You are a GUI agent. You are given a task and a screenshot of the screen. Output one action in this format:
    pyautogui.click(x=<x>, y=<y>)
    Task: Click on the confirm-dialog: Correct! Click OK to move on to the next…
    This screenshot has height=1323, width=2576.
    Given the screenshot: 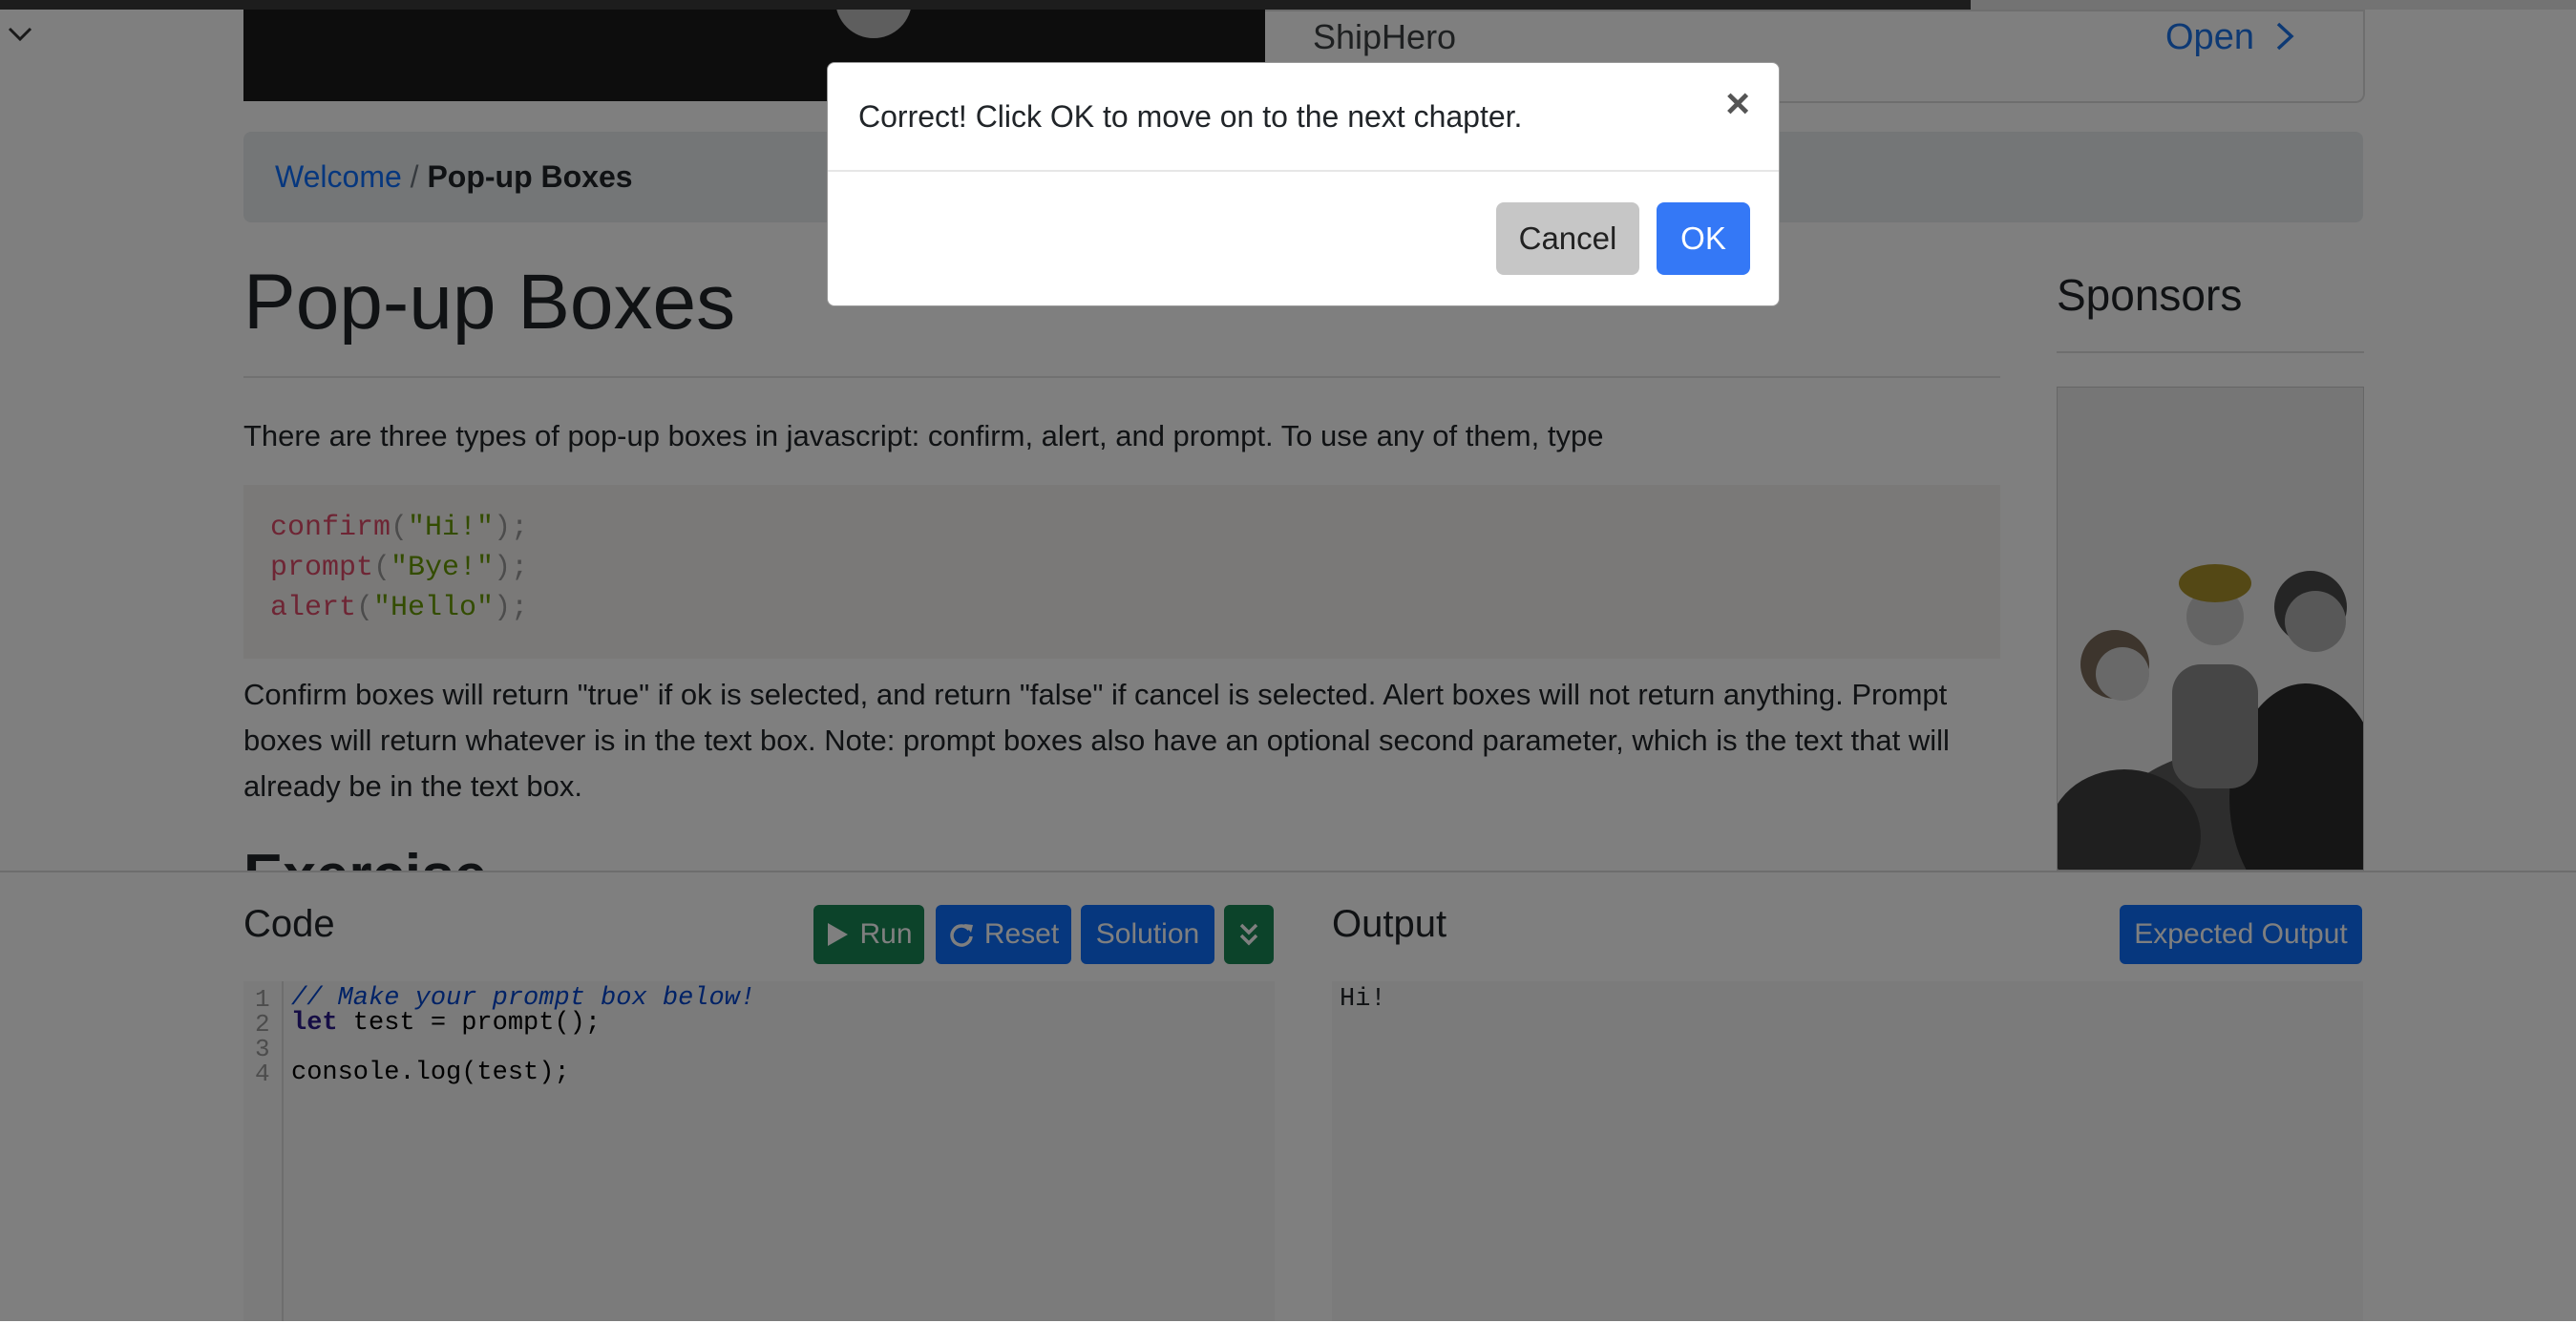 What is the action you would take?
    pyautogui.click(x=1303, y=184)
    